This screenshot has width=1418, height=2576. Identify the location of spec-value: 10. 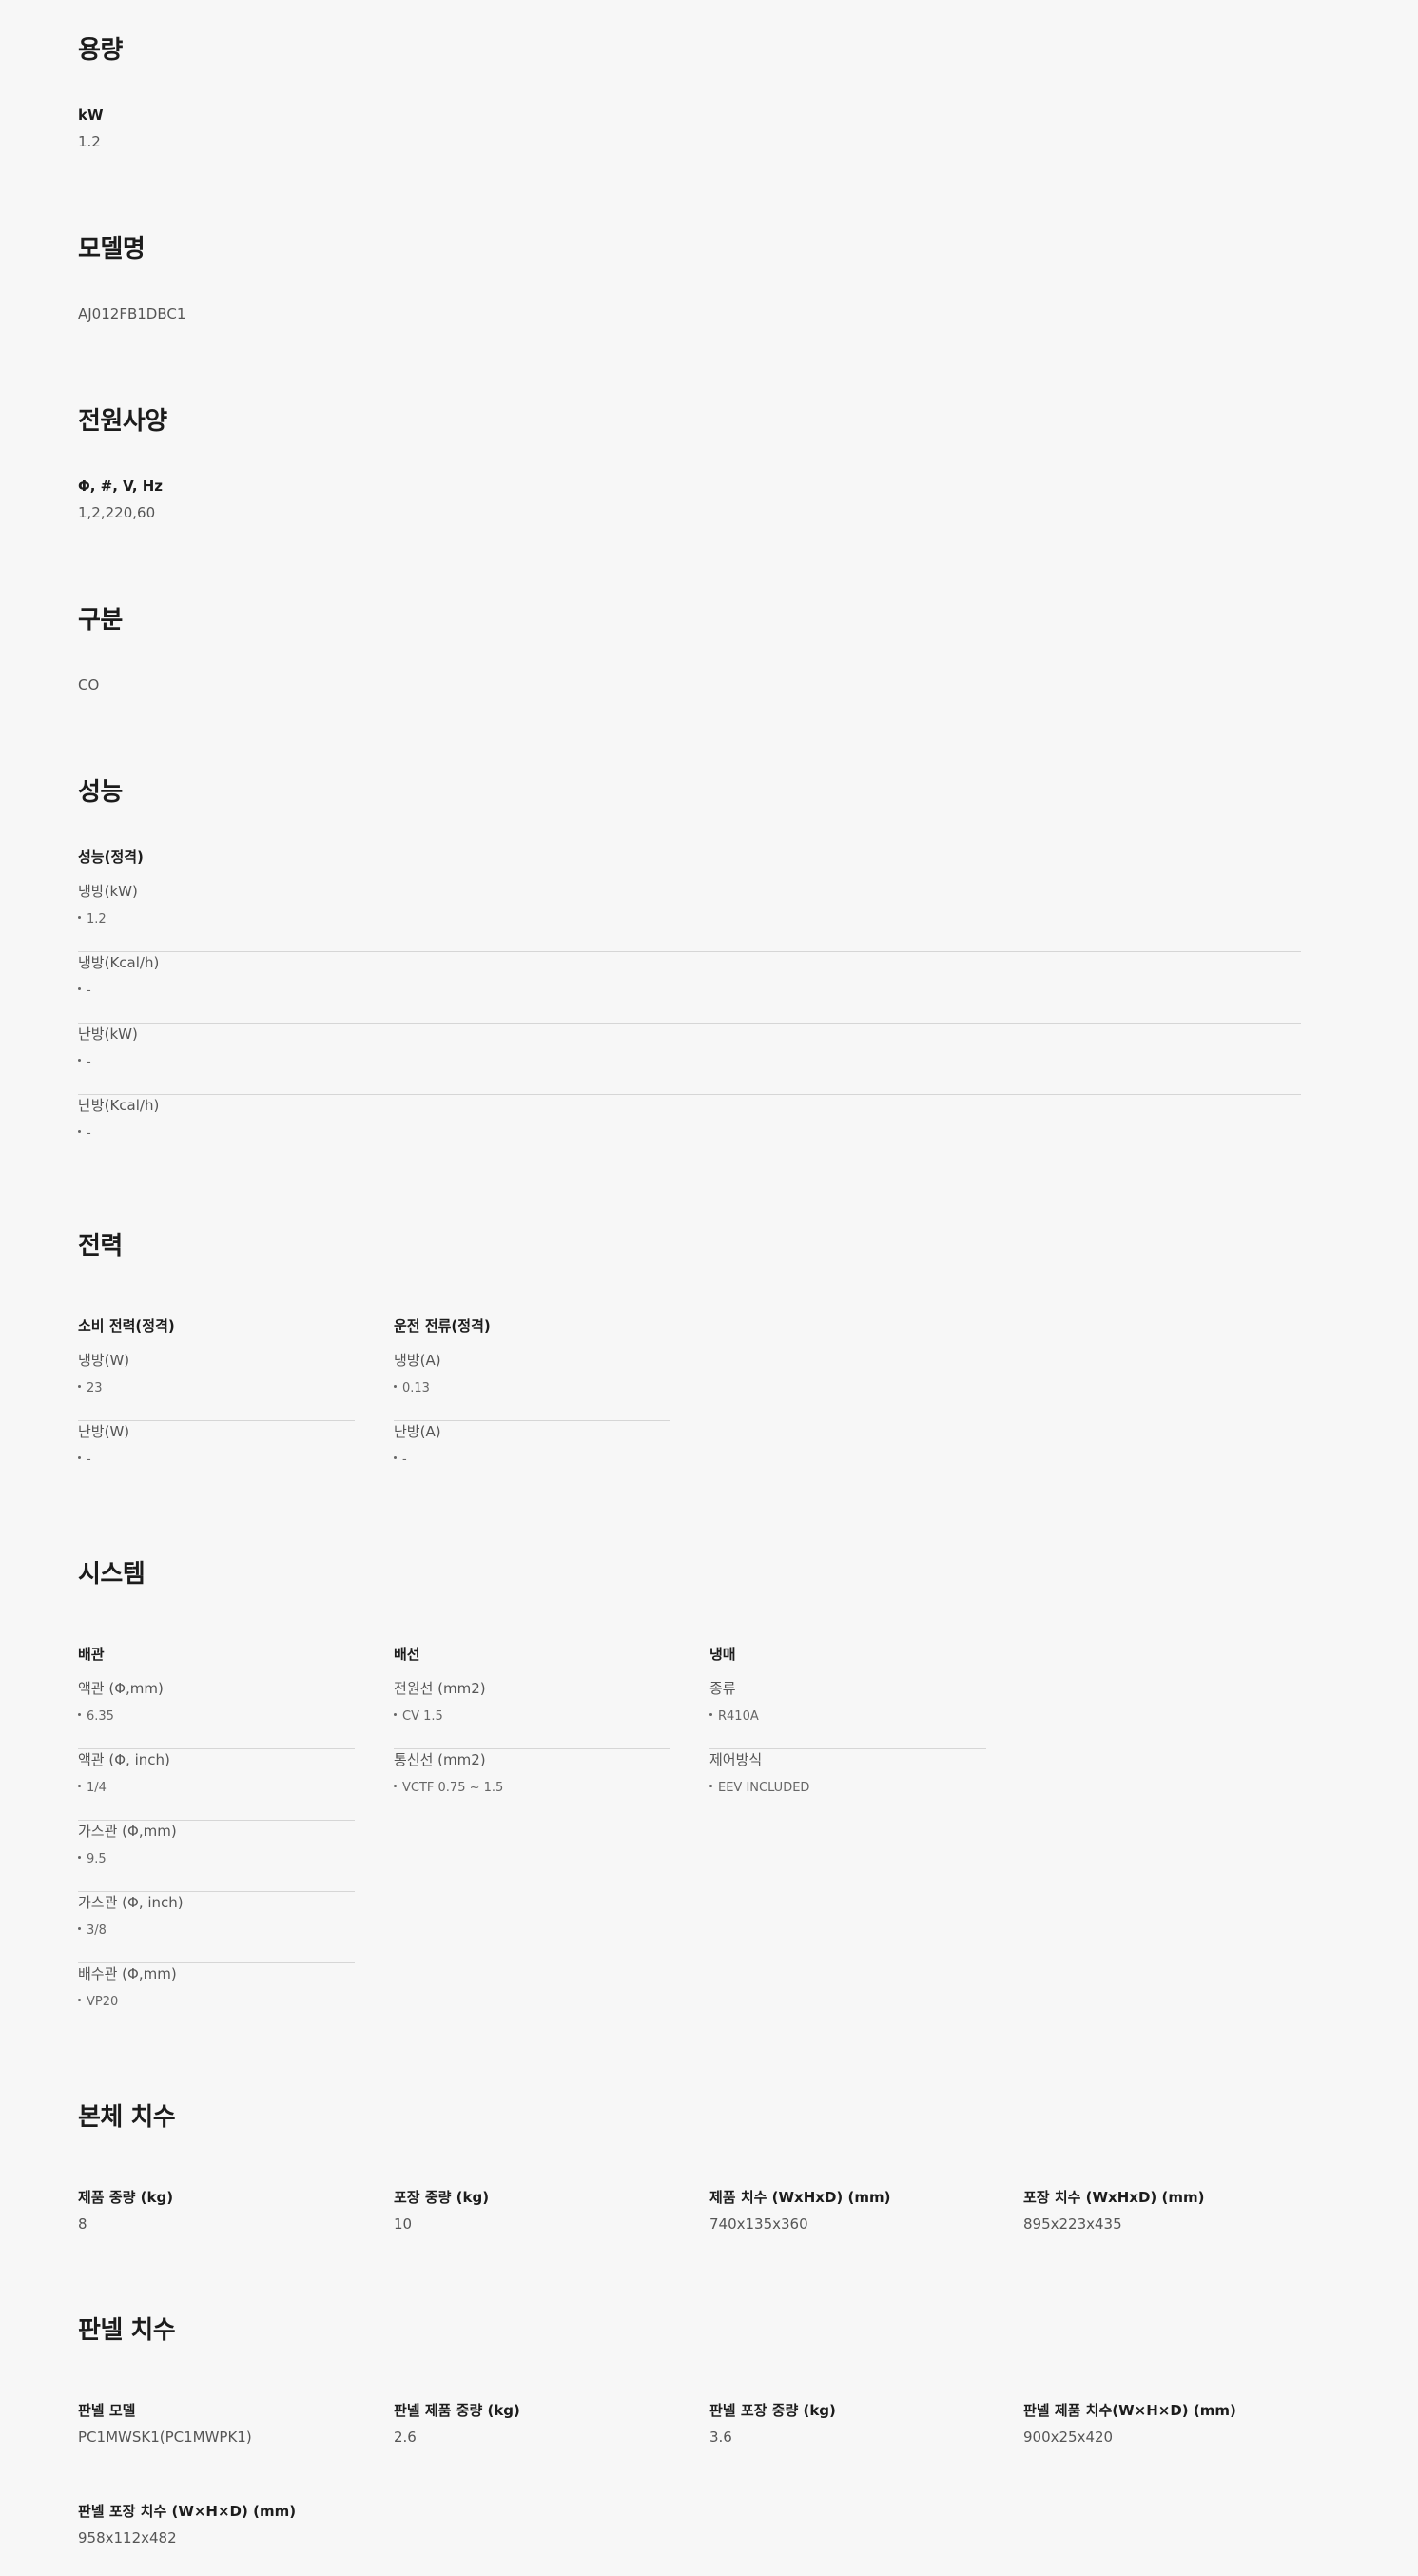
(403, 2224).